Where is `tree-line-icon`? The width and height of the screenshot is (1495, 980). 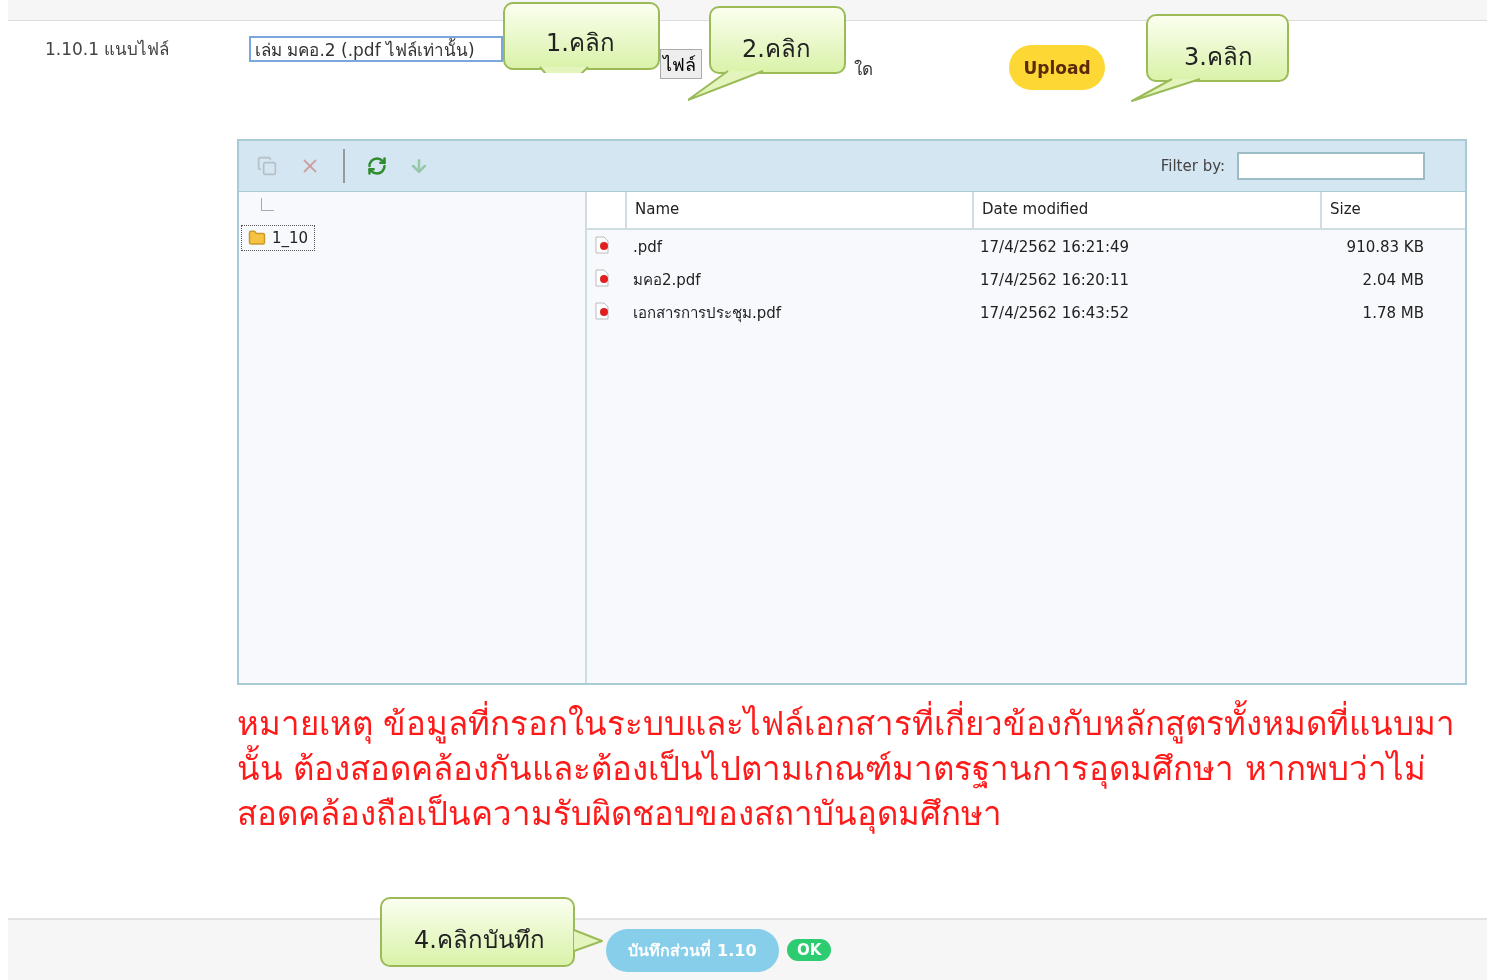
tree-line-icon is located at coordinates (267, 204).